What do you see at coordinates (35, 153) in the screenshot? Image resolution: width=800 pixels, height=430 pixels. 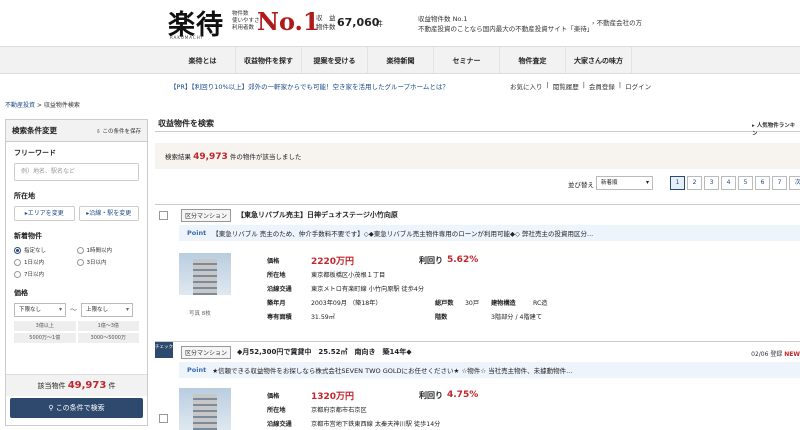 I see `freeword-title: フリーワード` at bounding box center [35, 153].